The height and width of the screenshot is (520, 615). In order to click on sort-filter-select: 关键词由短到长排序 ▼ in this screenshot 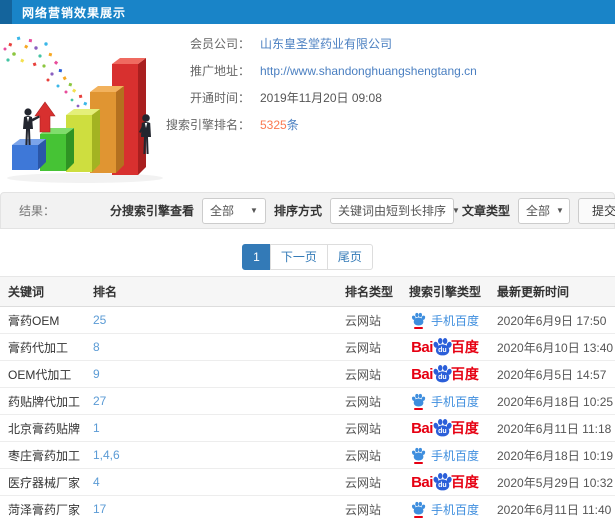, I will do `click(394, 210)`.